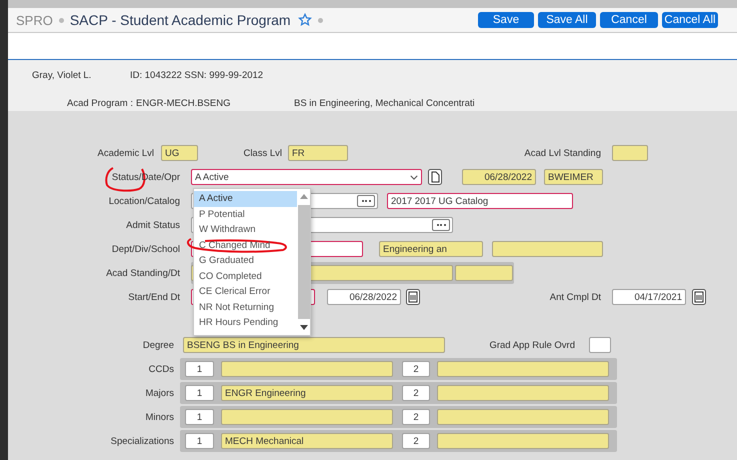  I want to click on field-label: Minors, so click(159, 417).